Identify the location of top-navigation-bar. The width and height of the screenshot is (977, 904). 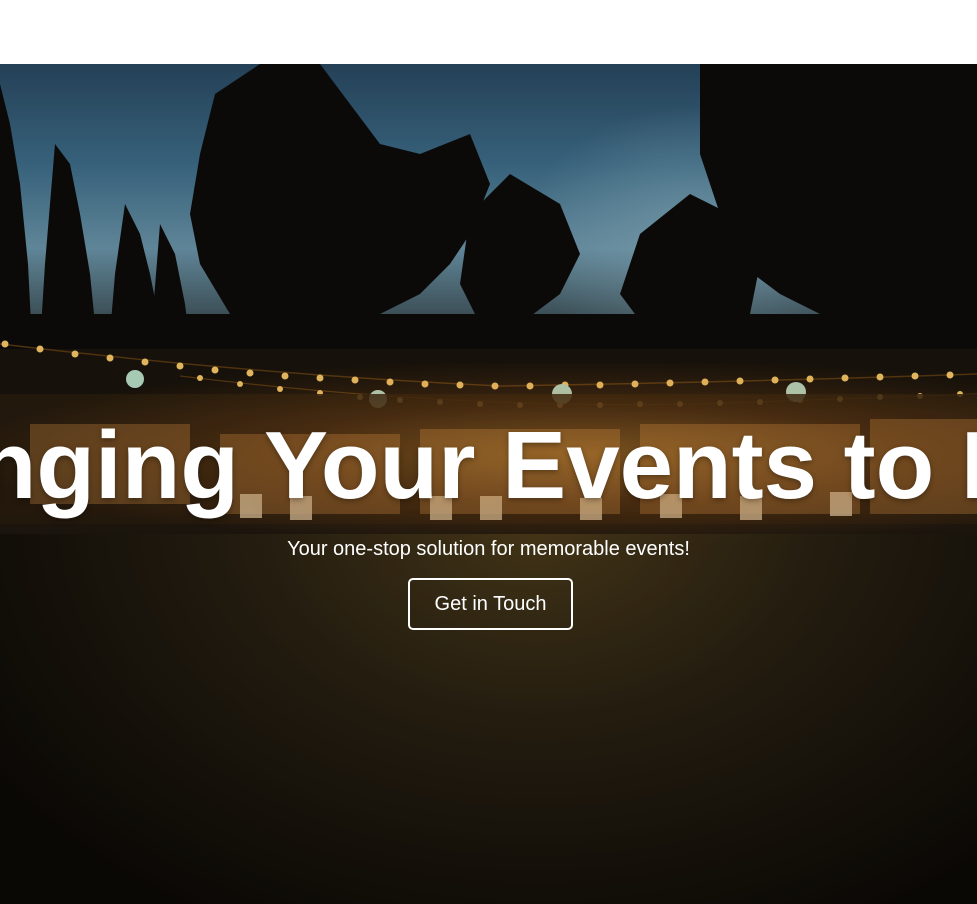
(488, 32).